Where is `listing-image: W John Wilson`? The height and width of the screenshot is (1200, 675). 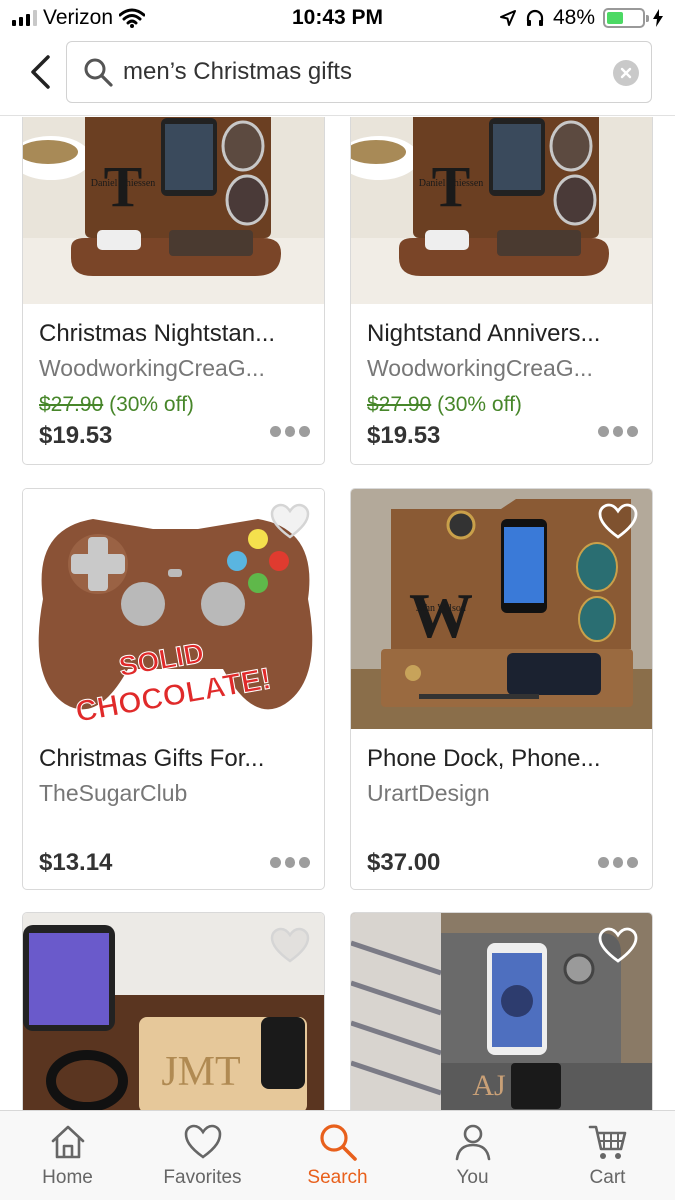 listing-image: W John Wilson is located at coordinates (501, 609).